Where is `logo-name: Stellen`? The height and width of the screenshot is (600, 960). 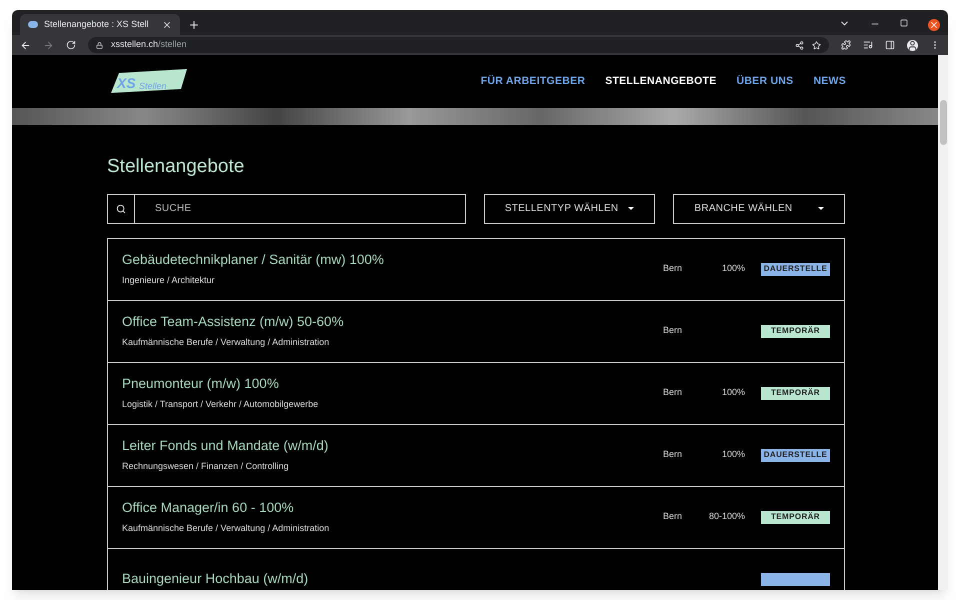 logo-name: Stellen is located at coordinates (153, 85).